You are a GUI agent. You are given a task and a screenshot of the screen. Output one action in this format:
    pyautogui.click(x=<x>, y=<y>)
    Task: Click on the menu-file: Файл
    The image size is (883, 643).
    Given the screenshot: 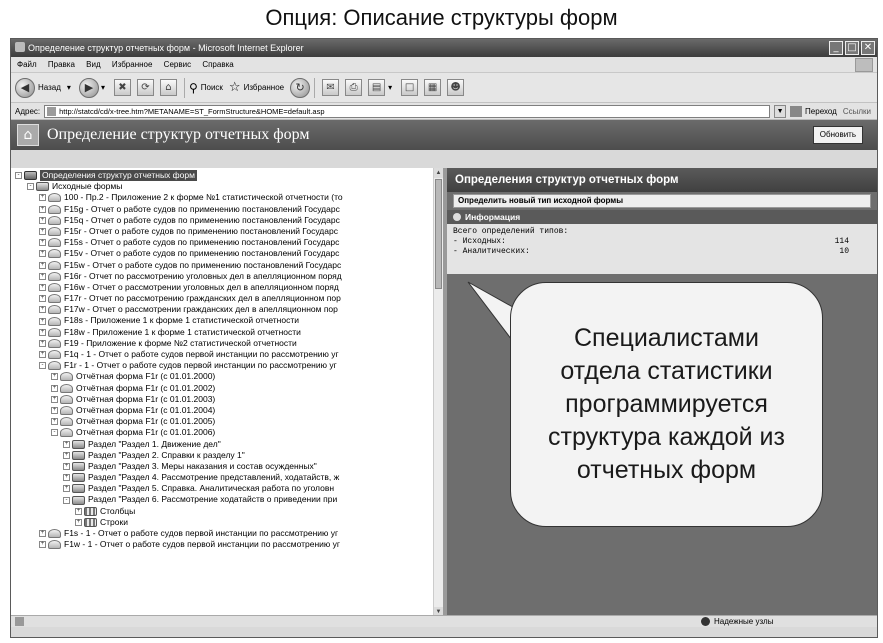 What is the action you would take?
    pyautogui.click(x=27, y=64)
    